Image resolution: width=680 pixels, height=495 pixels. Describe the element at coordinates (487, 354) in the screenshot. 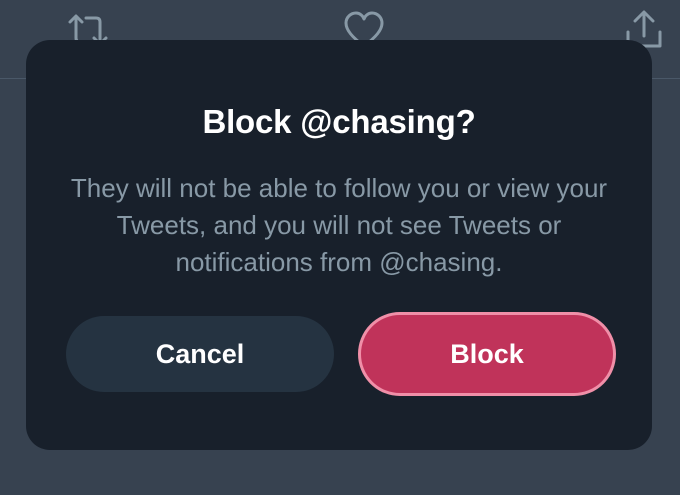

I see `block-button: Block` at that location.